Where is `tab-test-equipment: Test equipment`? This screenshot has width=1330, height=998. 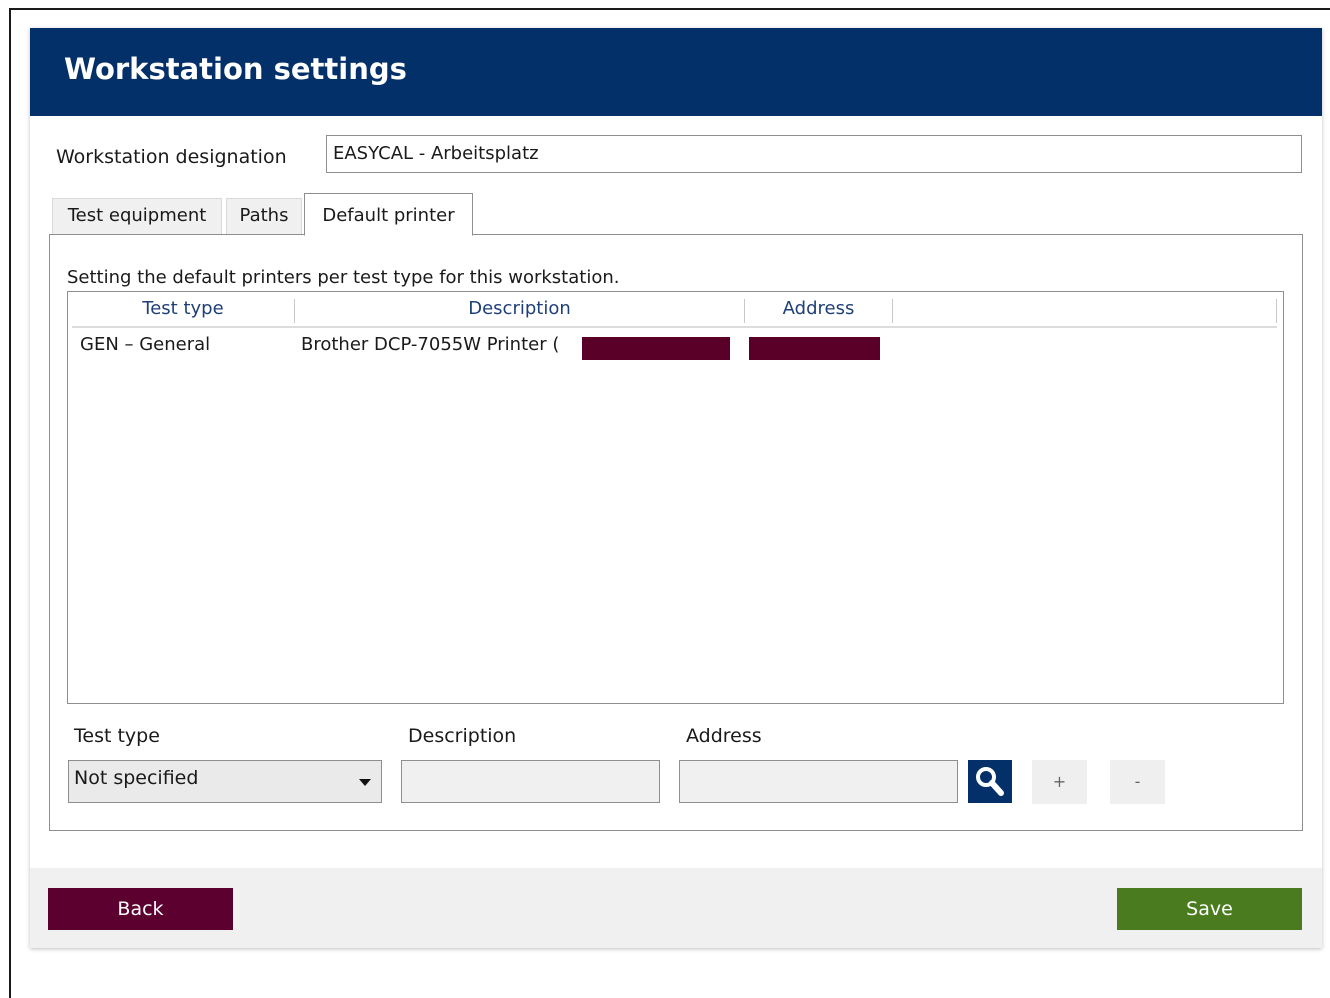
tab-test-equipment: Test equipment is located at coordinates (137, 216).